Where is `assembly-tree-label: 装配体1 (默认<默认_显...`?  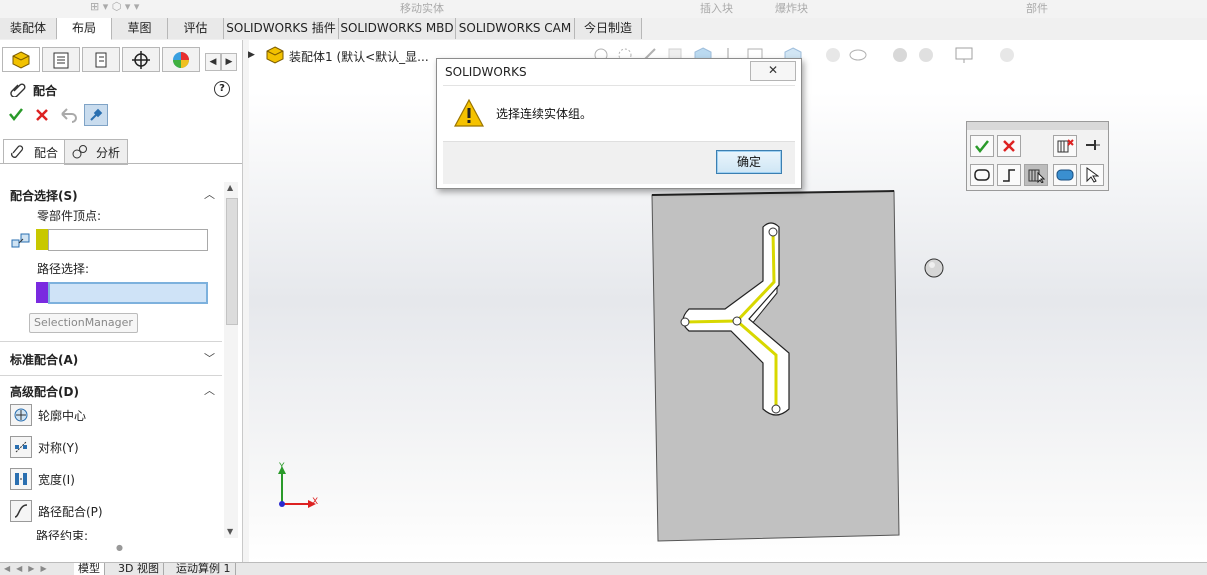 assembly-tree-label: 装配体1 (默认<默认_显... is located at coordinates (359, 56).